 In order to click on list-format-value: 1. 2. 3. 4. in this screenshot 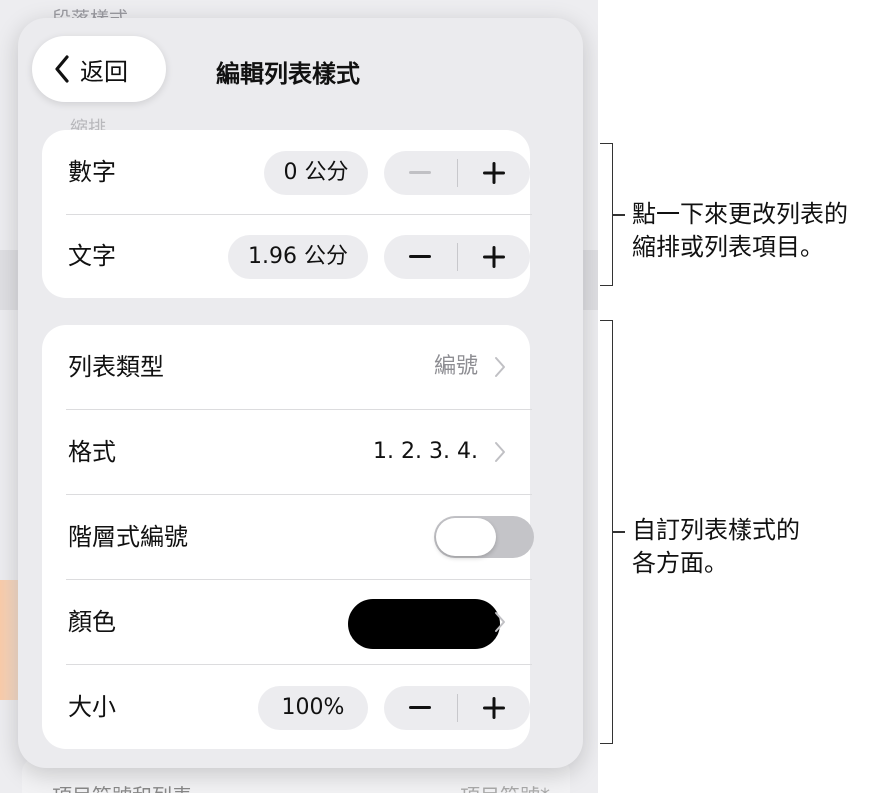, I will do `click(425, 451)`.